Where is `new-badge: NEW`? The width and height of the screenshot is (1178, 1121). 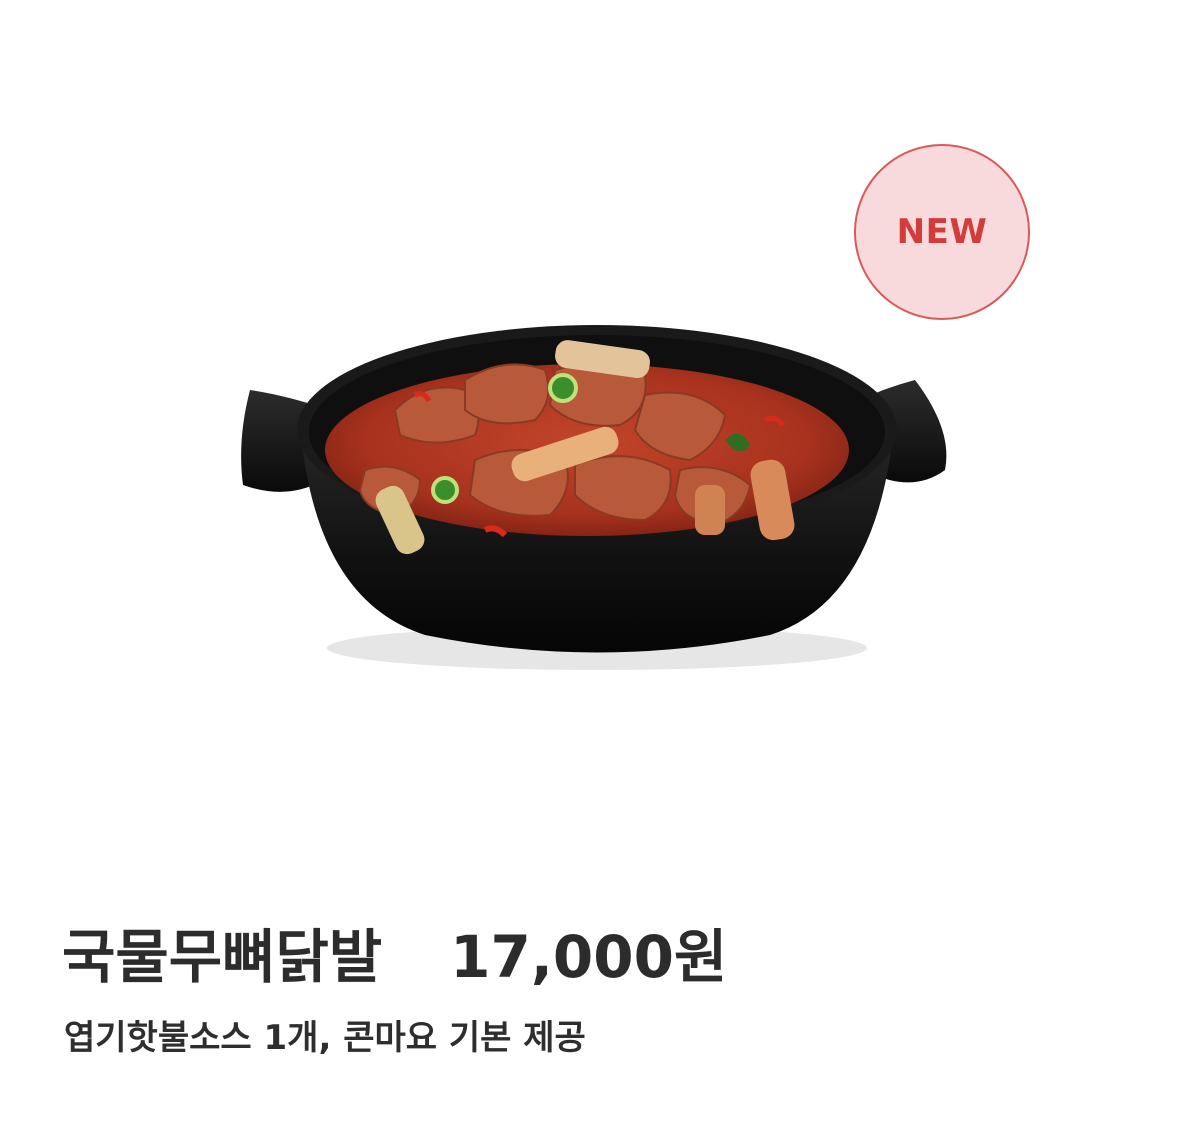 new-badge: NEW is located at coordinates (942, 232).